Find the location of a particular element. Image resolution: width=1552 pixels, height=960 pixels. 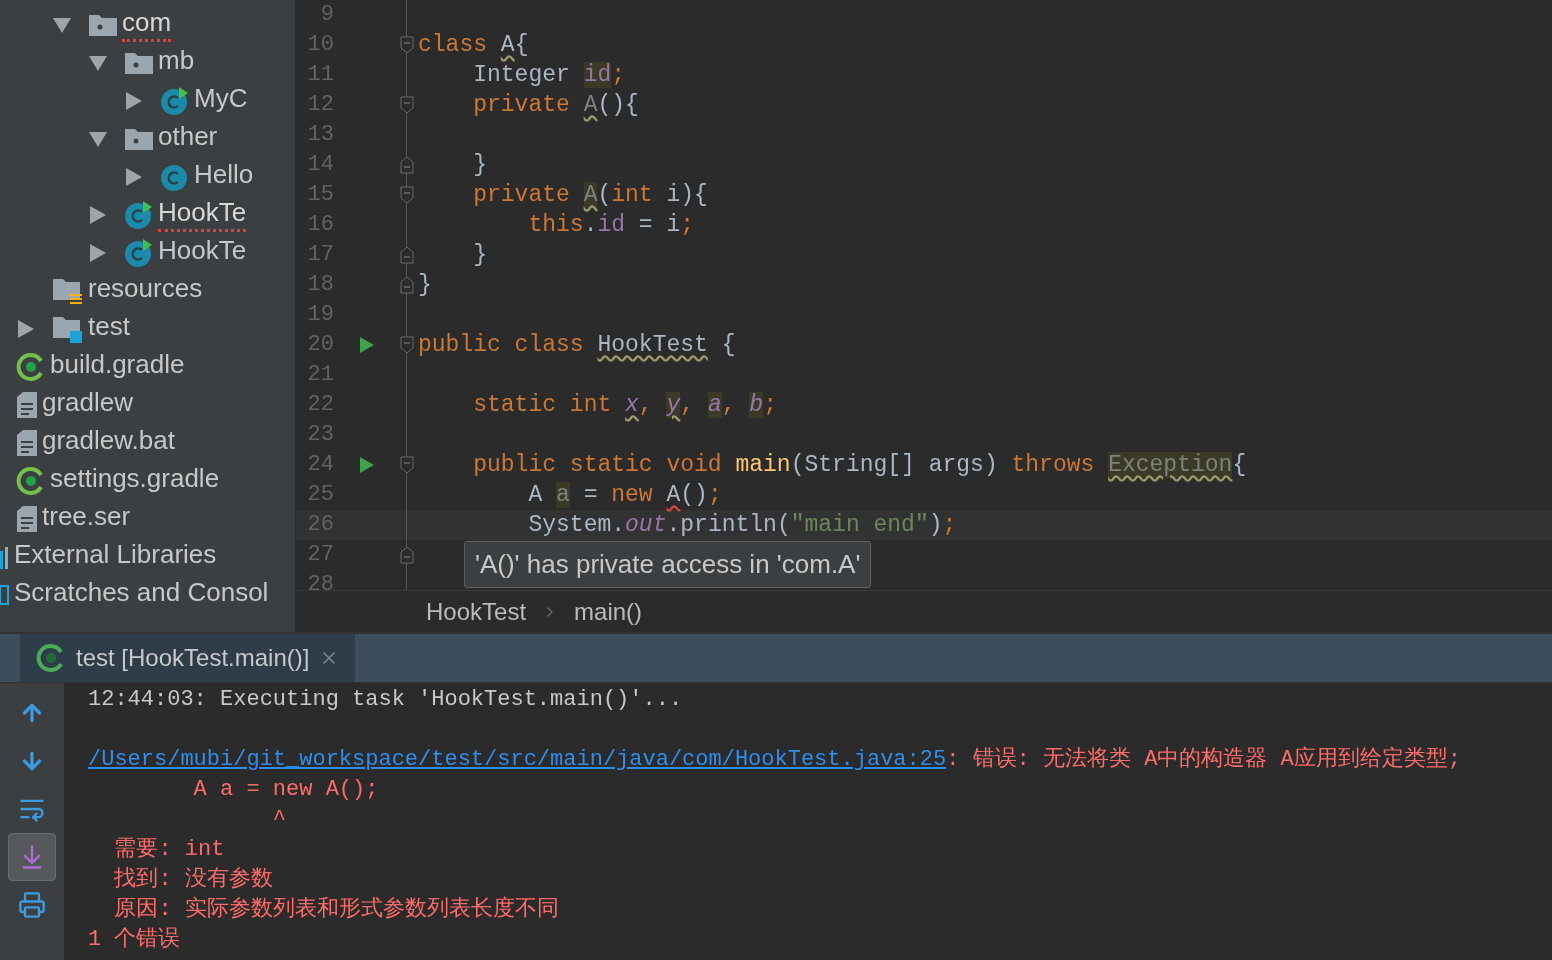

line-number: 23 is located at coordinates (320, 435).